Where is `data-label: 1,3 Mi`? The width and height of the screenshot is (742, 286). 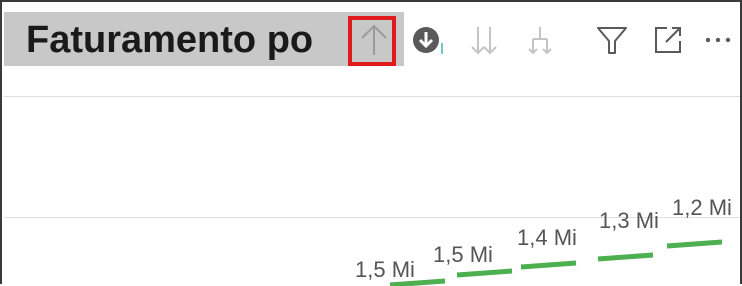
data-label: 1,3 Mi is located at coordinates (629, 220).